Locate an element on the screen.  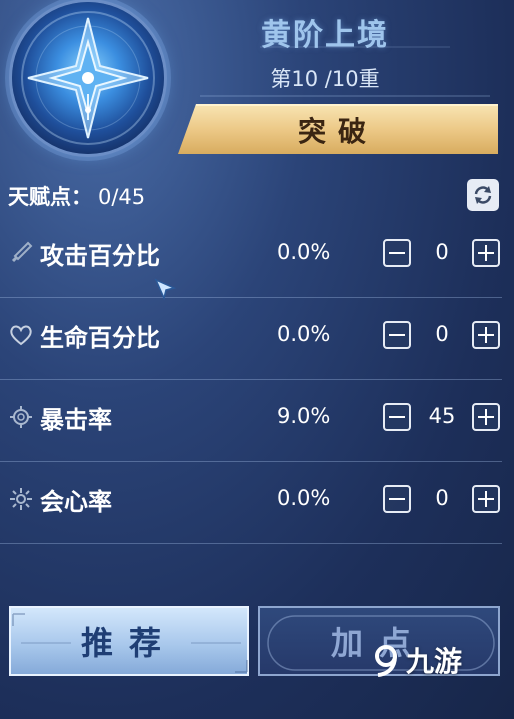
row-divider is located at coordinates (251, 543).